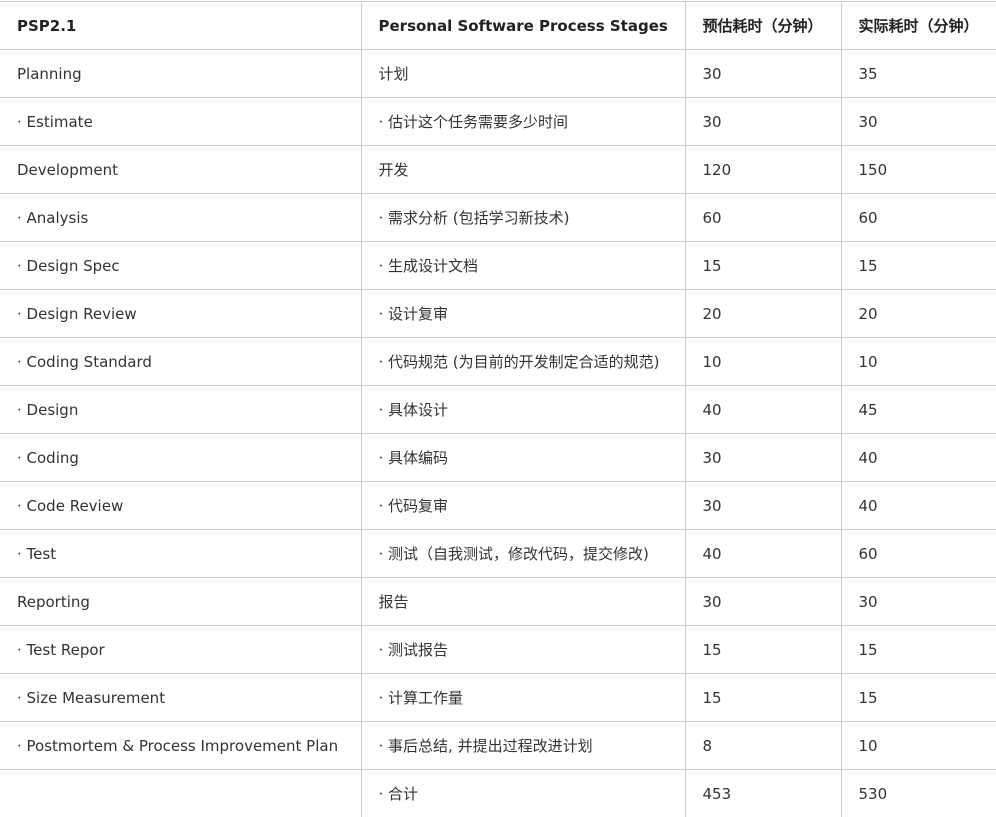 This screenshot has width=996, height=817. Describe the element at coordinates (523, 505) in the screenshot. I see `cell-stage: · 代码复审` at that location.